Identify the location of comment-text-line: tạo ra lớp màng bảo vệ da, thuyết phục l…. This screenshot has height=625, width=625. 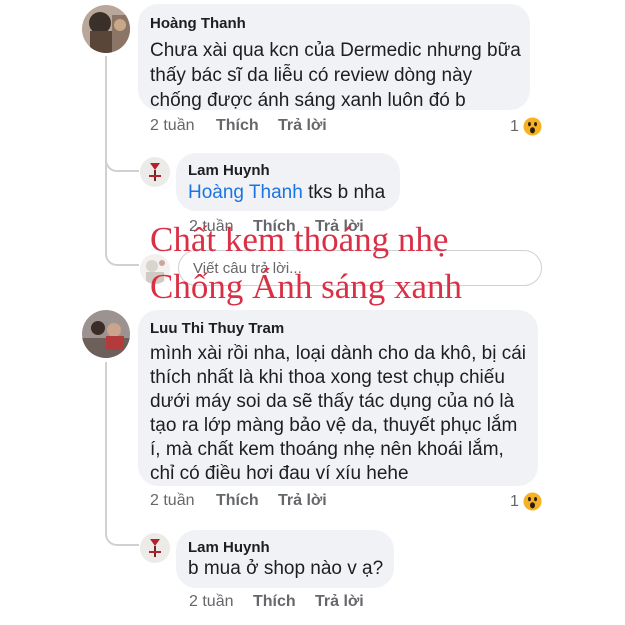
(334, 425).